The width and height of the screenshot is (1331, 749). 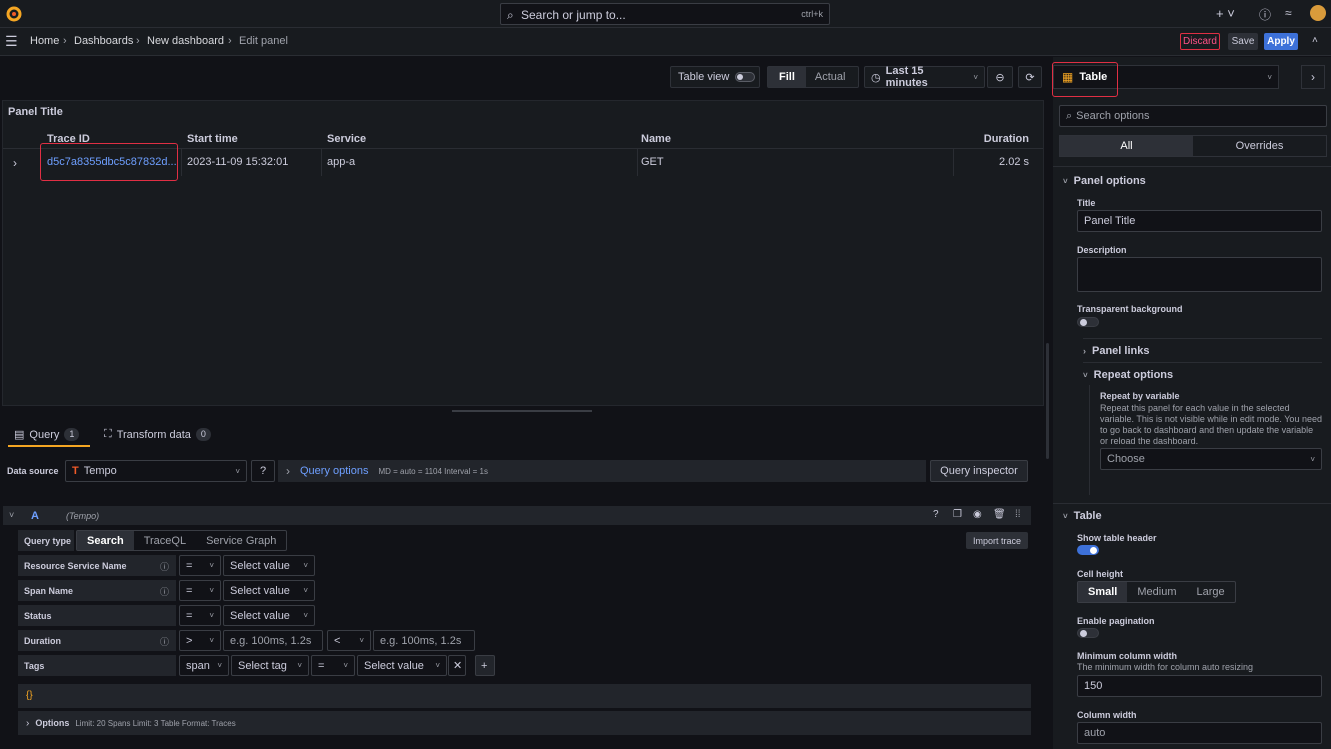 I want to click on query-type-traceql: TraceQL, so click(x=165, y=540).